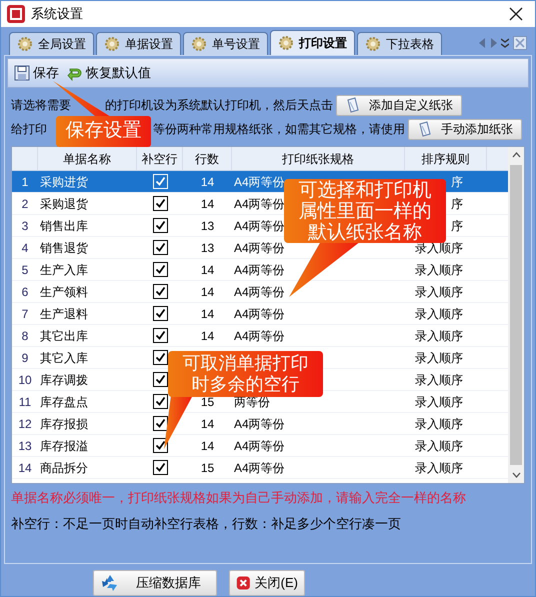 This screenshot has height=597, width=536. What do you see at coordinates (25, 380) in the screenshot?
I see `row-number: 10` at bounding box center [25, 380].